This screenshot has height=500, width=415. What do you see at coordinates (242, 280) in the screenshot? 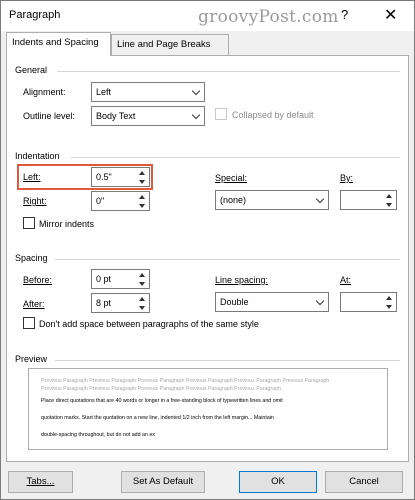
I see `line-spacing-label: Line spacing:` at bounding box center [242, 280].